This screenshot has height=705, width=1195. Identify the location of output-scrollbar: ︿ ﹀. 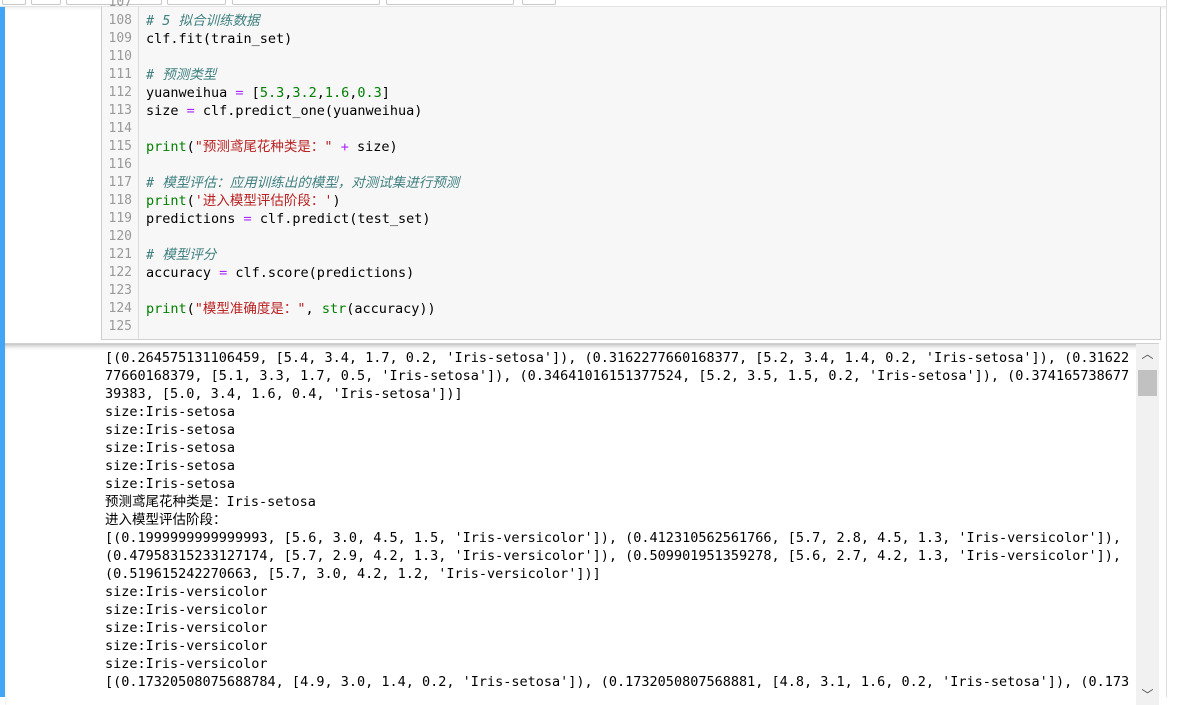
(1147, 524).